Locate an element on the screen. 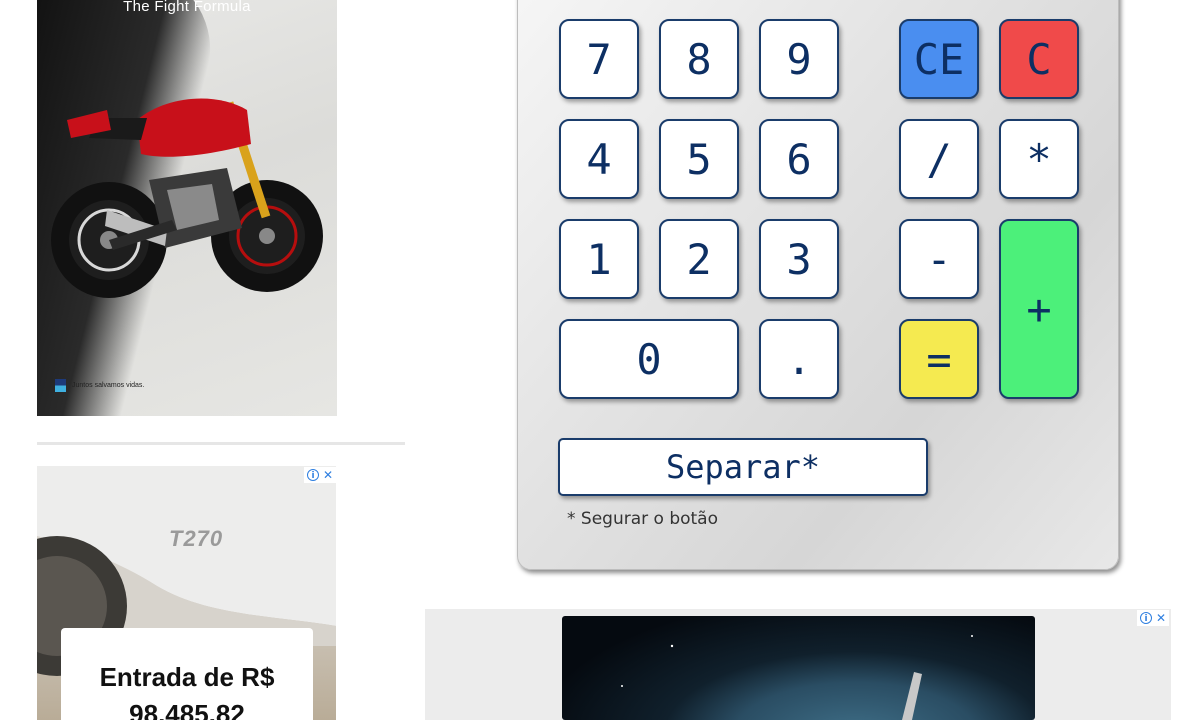 The height and width of the screenshot is (720, 1200). key-9: 9 is located at coordinates (799, 59).